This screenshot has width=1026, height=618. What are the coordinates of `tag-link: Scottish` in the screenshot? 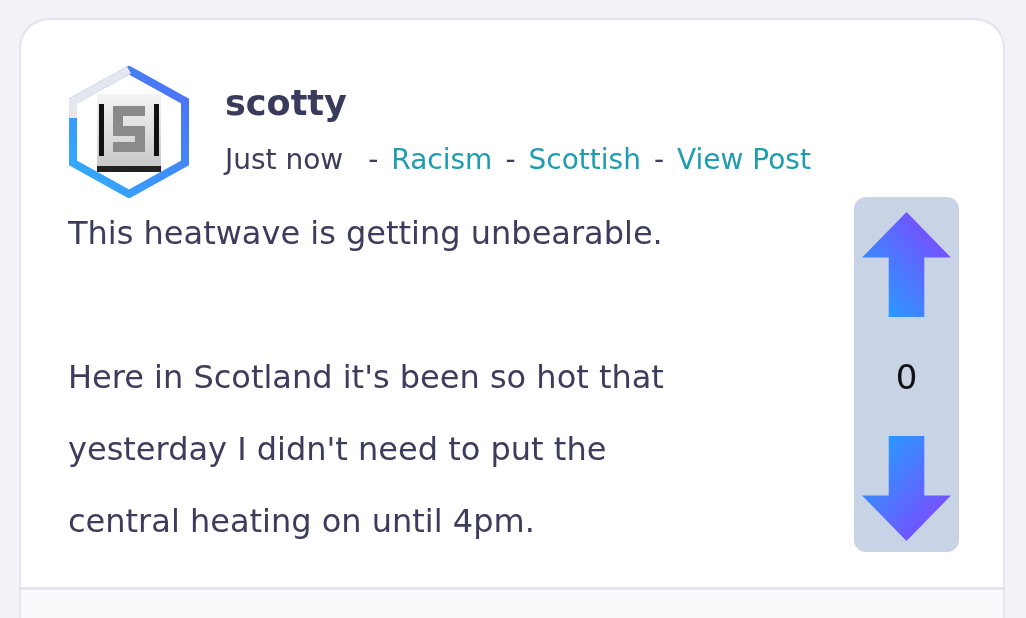 It's located at (584, 160).